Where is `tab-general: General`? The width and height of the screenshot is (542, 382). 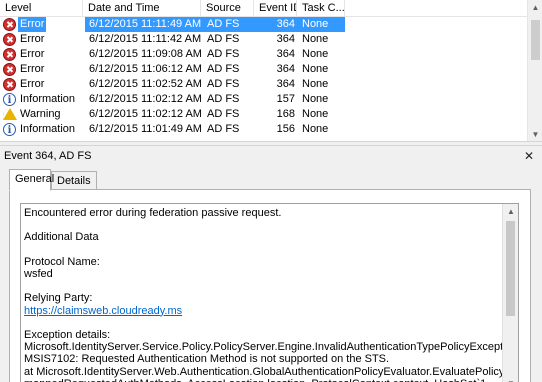
tab-general: General is located at coordinates (31, 180).